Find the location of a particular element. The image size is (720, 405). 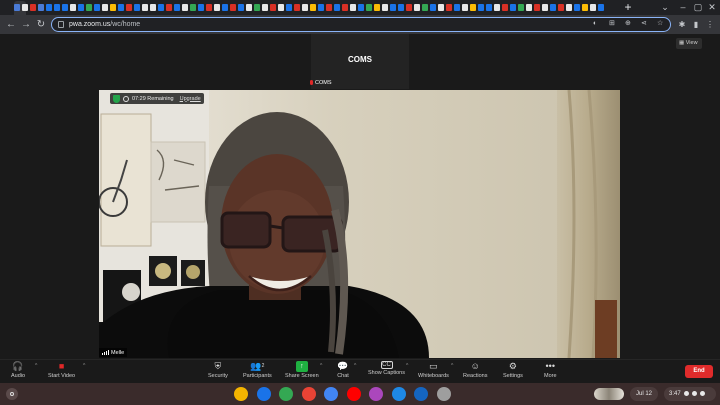

zoom-level-icon: ⊕ is located at coordinates (628, 24).